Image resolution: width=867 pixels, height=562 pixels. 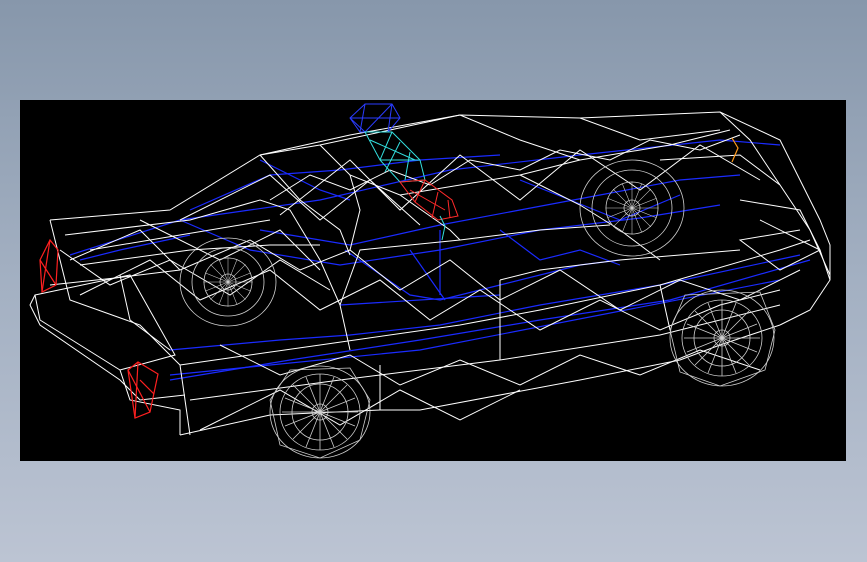 What do you see at coordinates (228, 282) in the screenshot?
I see `rear-left-wheel` at bounding box center [228, 282].